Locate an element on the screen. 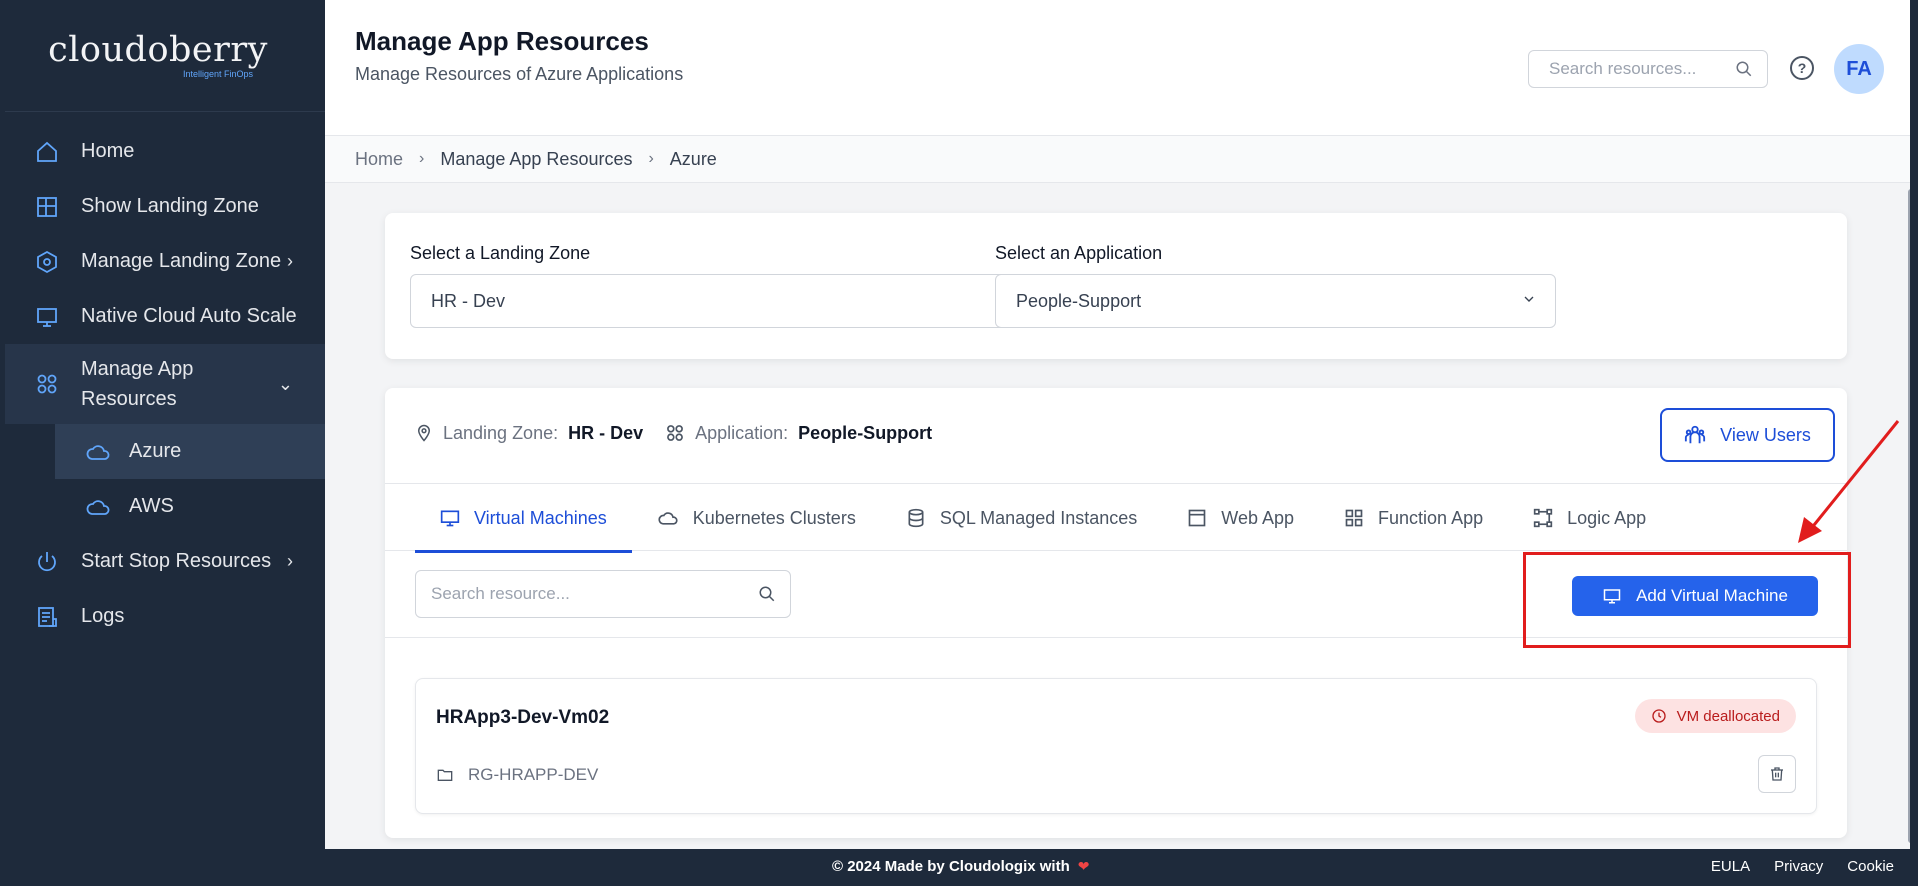  landing-zone-label: Select a Landing Zone is located at coordinates (500, 253).